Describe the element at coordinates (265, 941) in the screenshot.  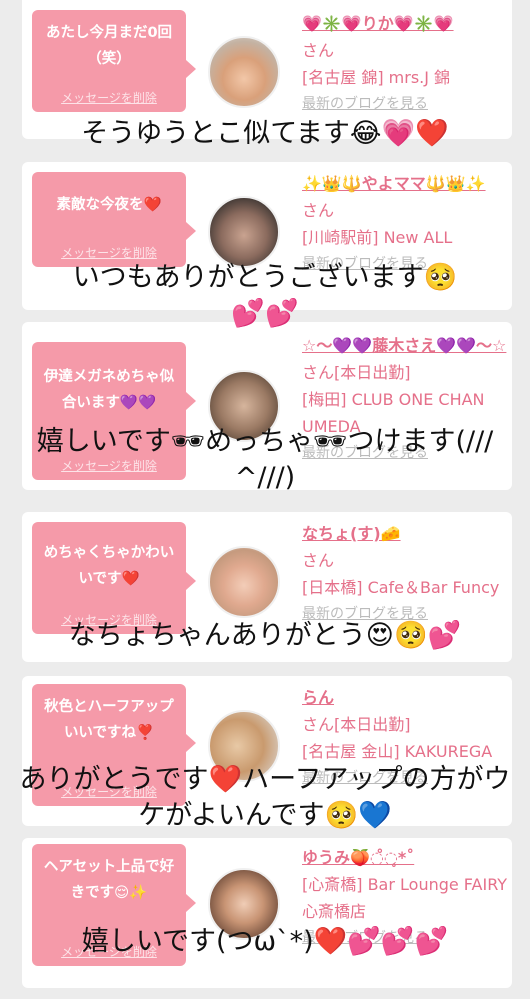
I see `reply-caption: 嬉しいです(つω`*)❤️💕💕💕` at that location.